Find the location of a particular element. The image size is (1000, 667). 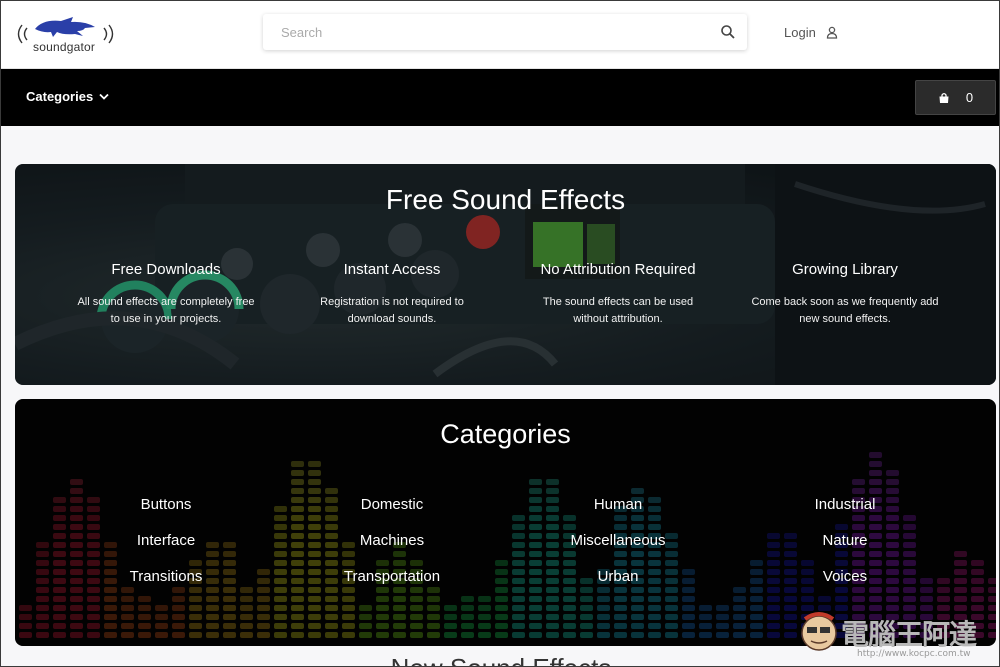

login-label: Login is located at coordinates (800, 32).